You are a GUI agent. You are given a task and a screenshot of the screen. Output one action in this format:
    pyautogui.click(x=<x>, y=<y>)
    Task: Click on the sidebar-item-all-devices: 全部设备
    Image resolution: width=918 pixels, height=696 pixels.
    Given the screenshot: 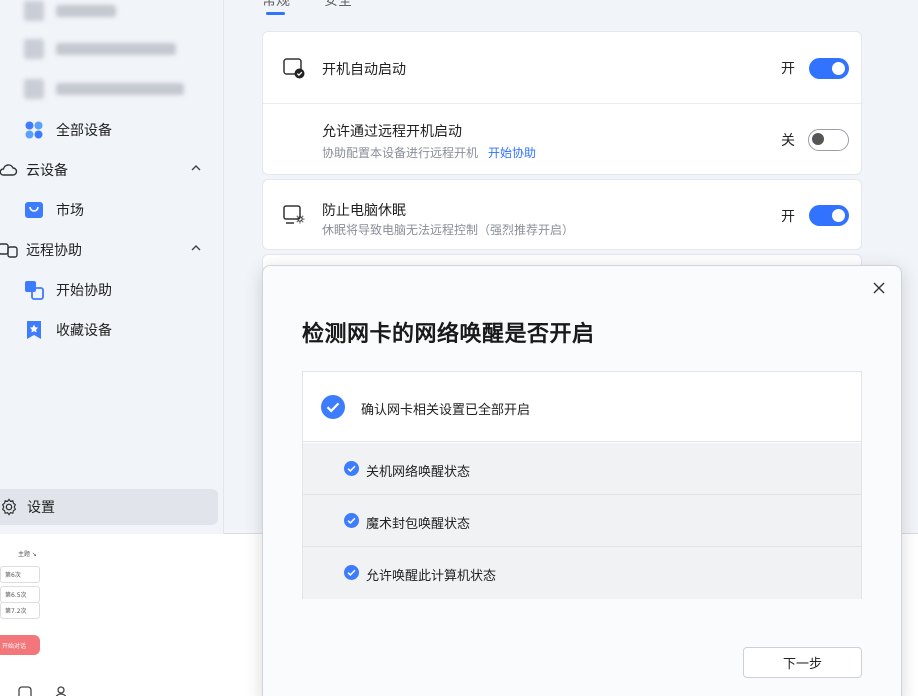 What is the action you would take?
    pyautogui.click(x=68, y=130)
    